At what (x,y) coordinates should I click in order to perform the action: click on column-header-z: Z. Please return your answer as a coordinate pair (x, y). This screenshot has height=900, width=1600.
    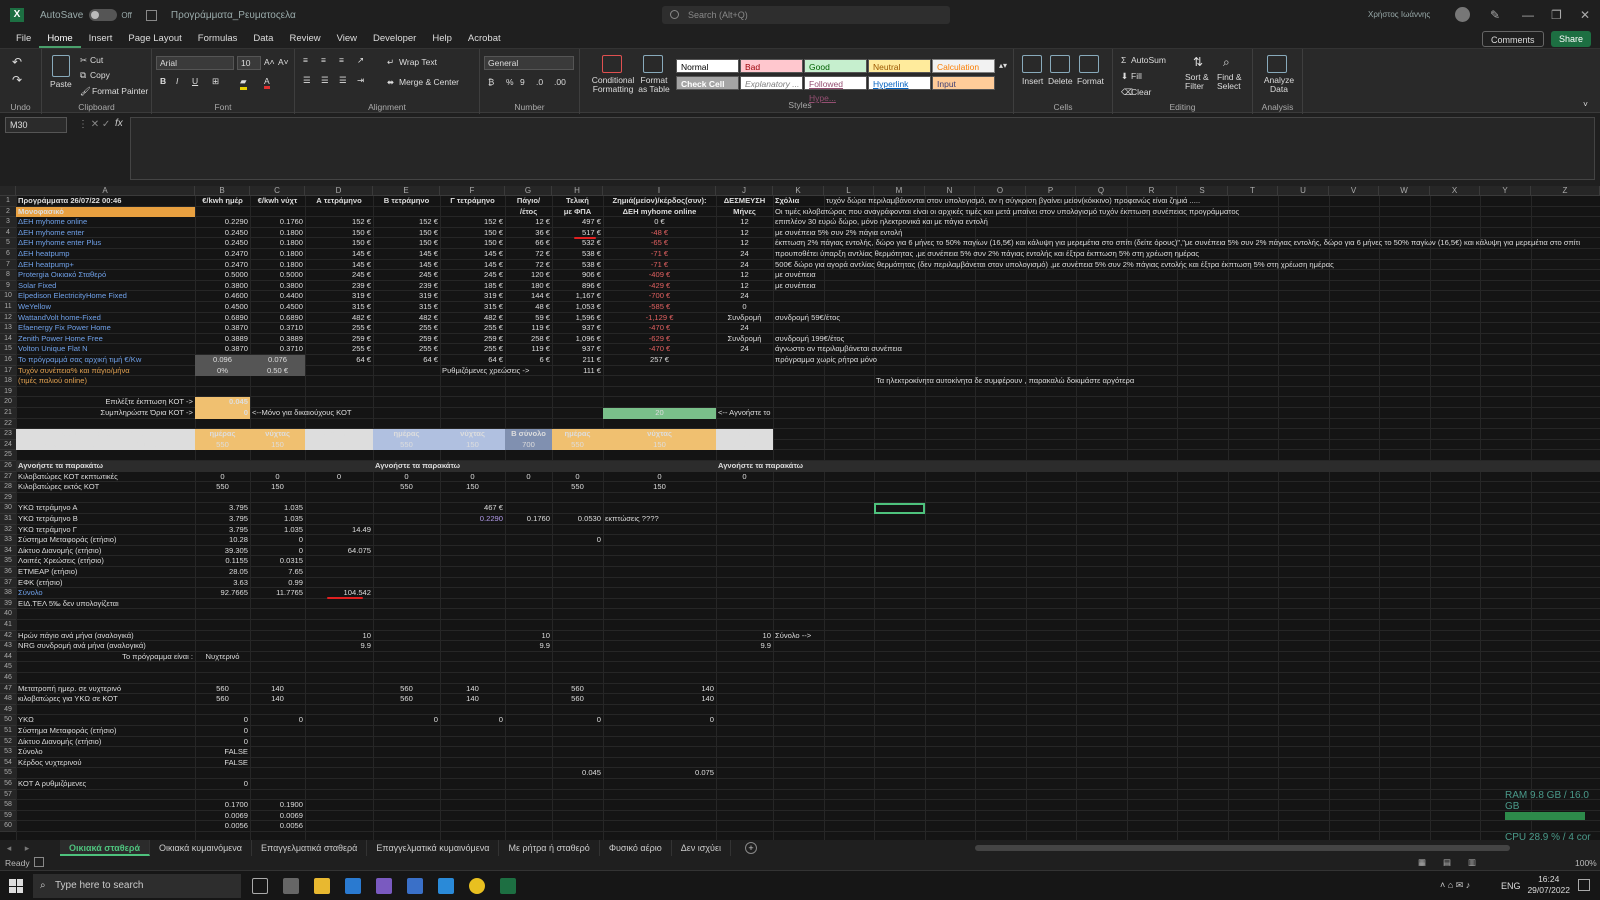
    Looking at the image, I should click on (1565, 191).